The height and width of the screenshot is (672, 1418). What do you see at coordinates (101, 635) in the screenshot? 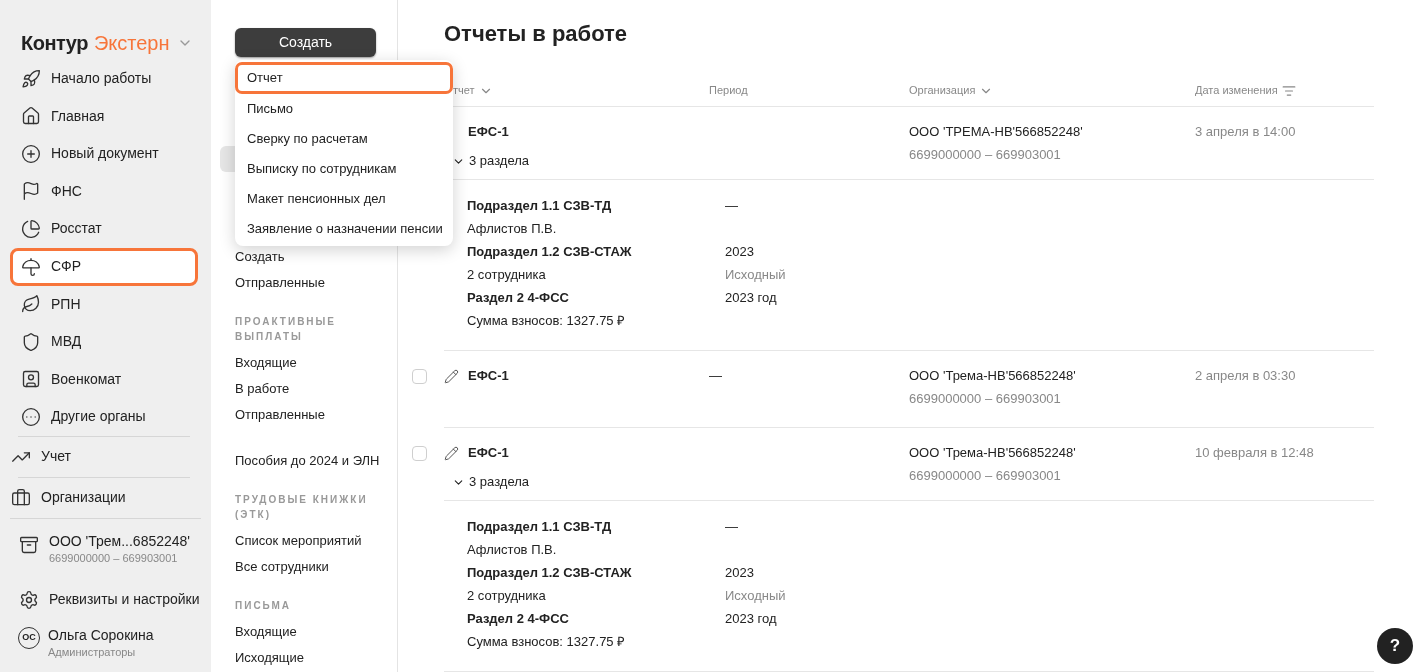
I see `user-name: Ольга Сорокина` at bounding box center [101, 635].